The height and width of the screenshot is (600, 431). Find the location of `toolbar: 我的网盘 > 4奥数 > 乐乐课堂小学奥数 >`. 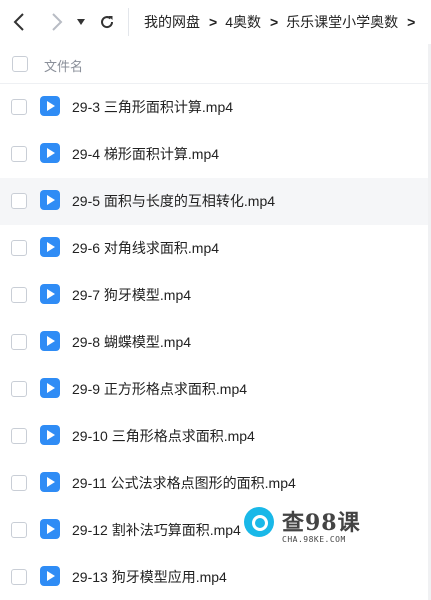

toolbar: 我的网盘 > 4奥数 > 乐乐课堂小学奥数 > is located at coordinates (215, 22).